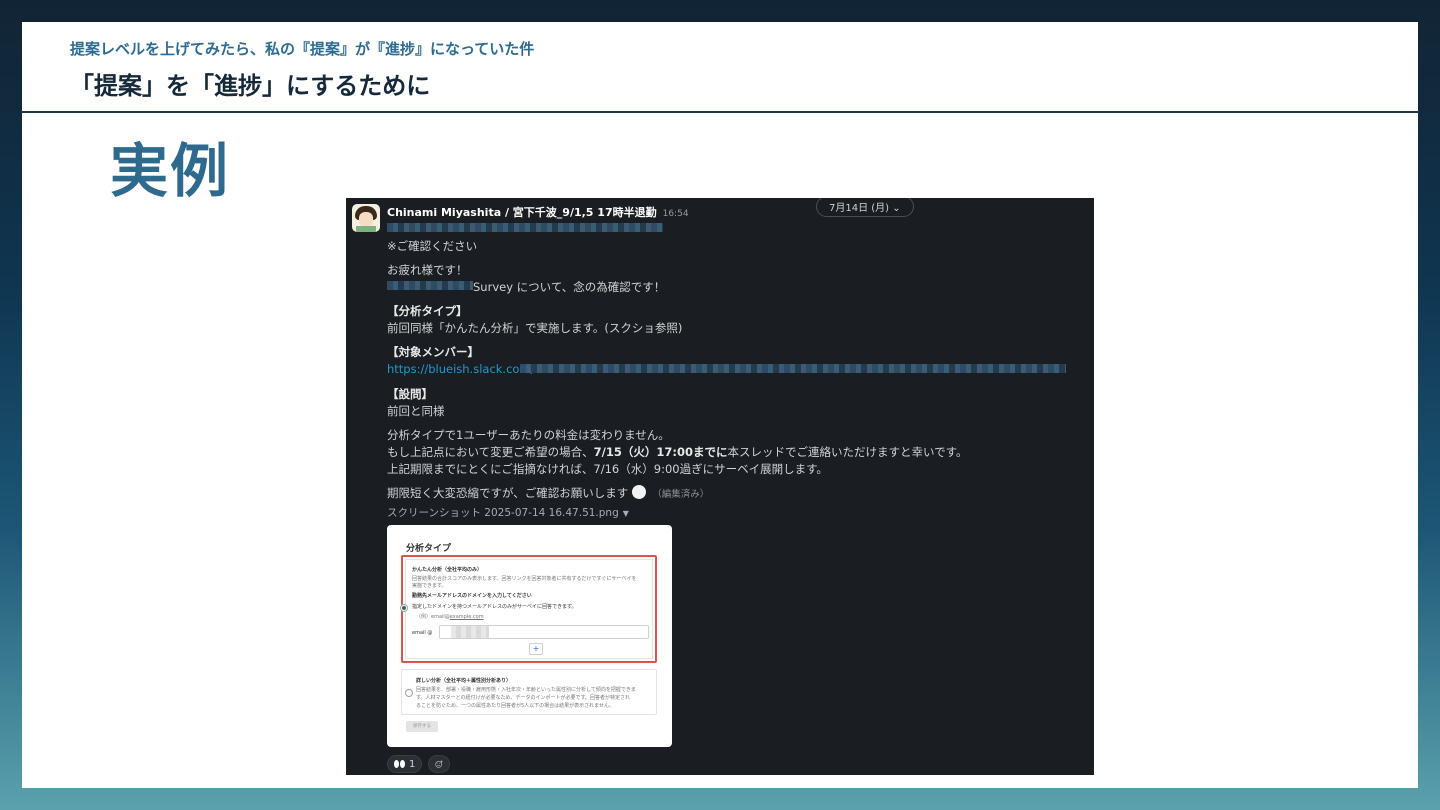 Image resolution: width=1440 pixels, height=810 pixels. What do you see at coordinates (470, 632) in the screenshot?
I see `redacted-domain` at bounding box center [470, 632].